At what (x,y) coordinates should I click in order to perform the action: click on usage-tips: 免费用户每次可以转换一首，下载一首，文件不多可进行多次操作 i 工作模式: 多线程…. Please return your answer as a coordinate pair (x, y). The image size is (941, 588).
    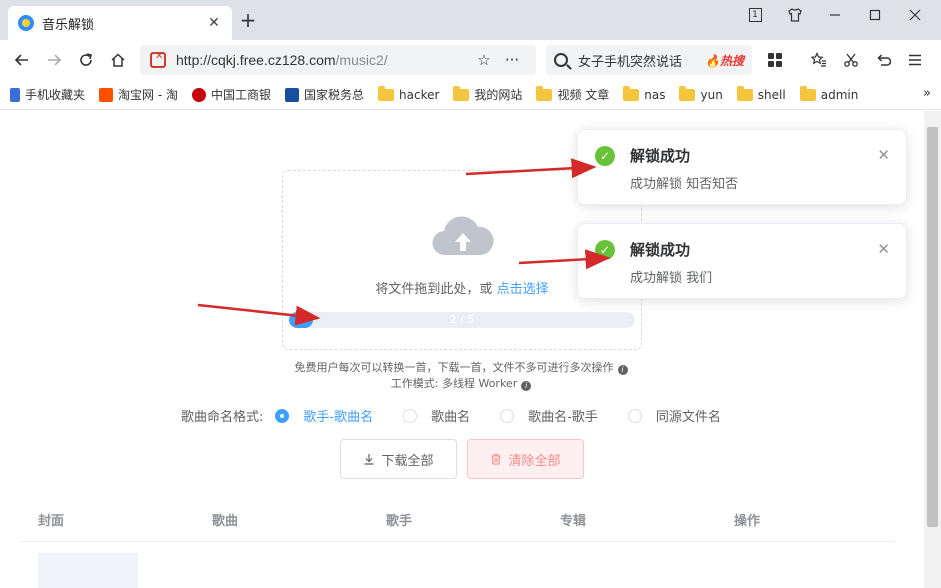
    Looking at the image, I should click on (461, 376).